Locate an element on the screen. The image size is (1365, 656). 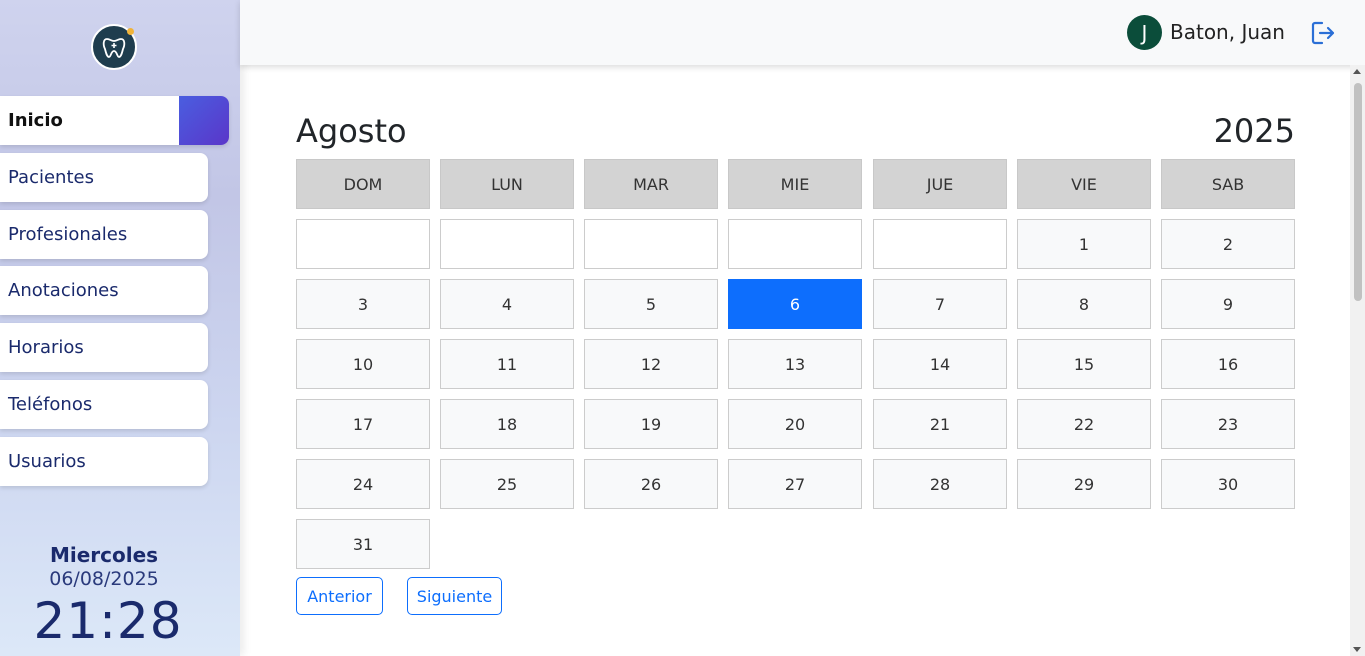
calendar-day: 30 is located at coordinates (1228, 484).